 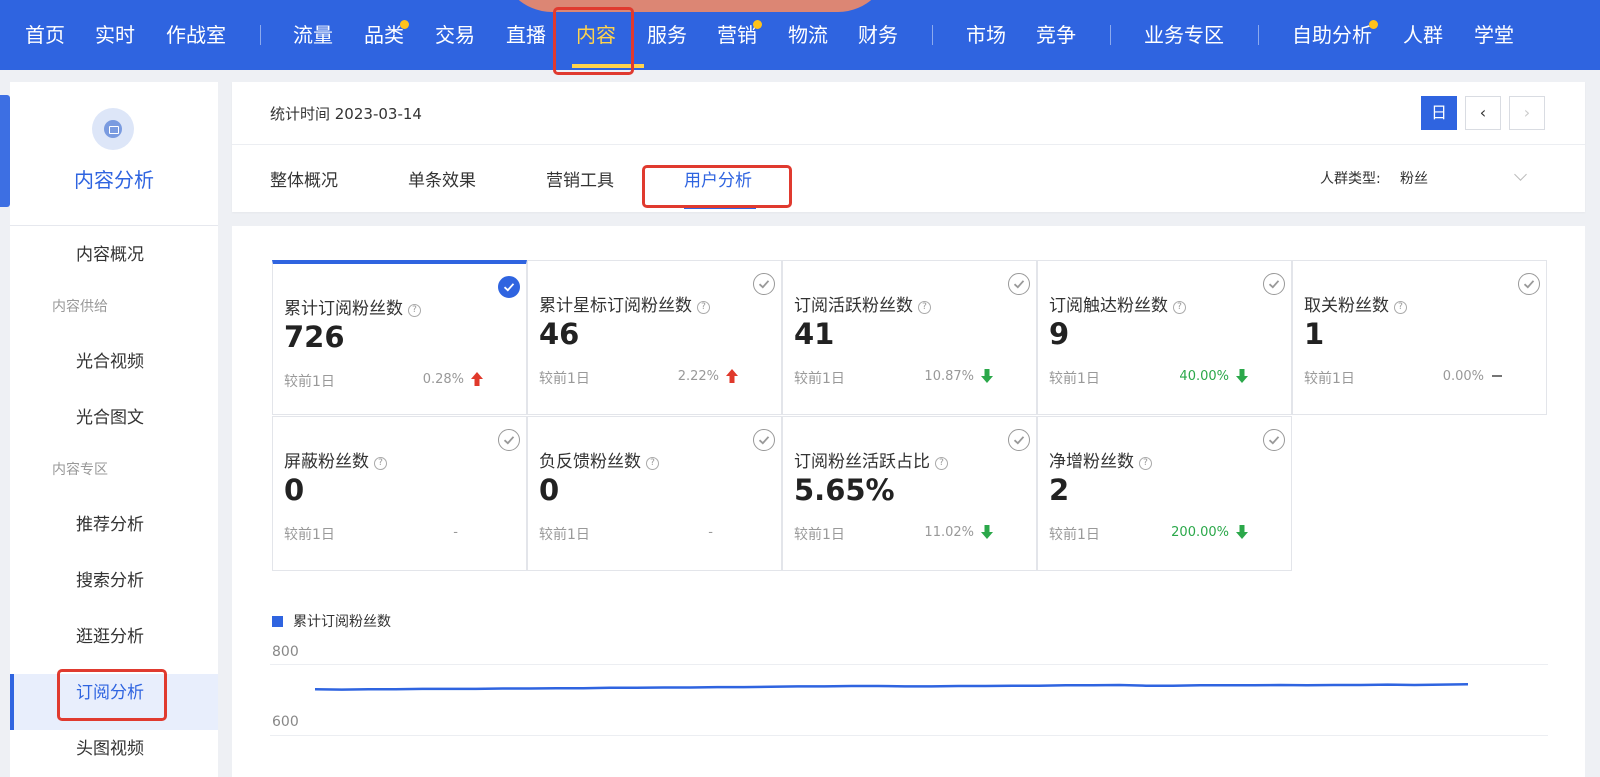 What do you see at coordinates (808, 35) in the screenshot?
I see `nav-logistics: 物流` at bounding box center [808, 35].